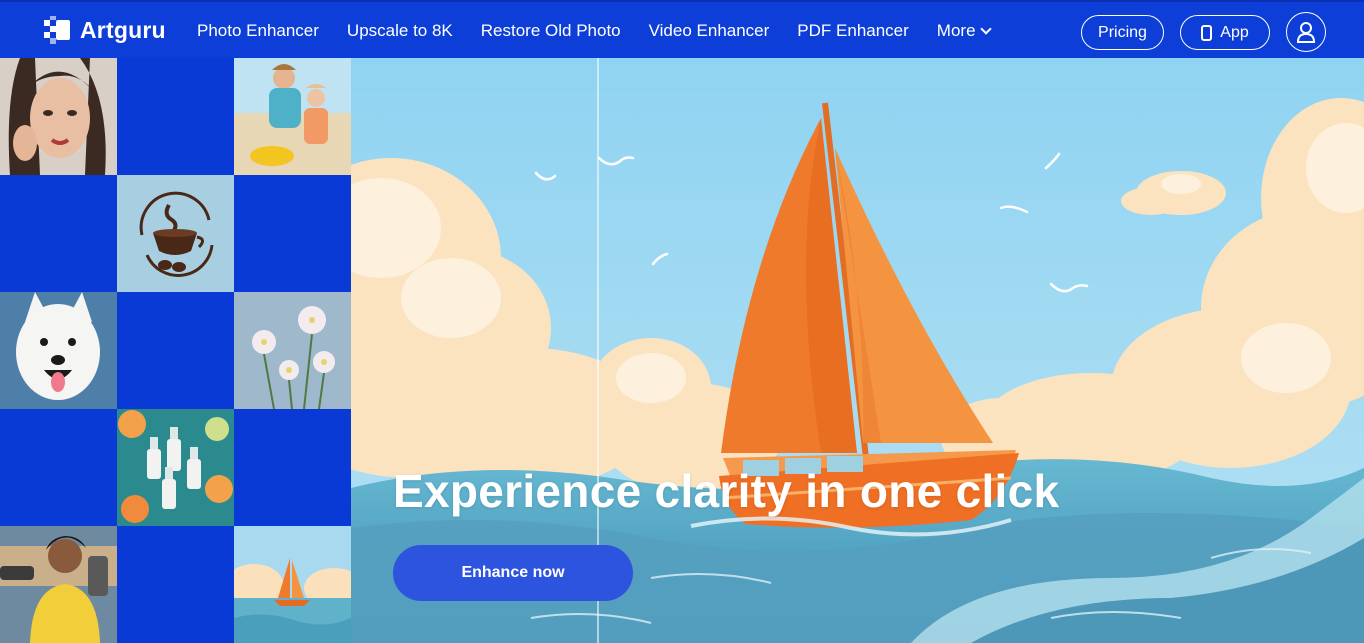 Image resolution: width=1364 pixels, height=643 pixels. Describe the element at coordinates (400, 31) in the screenshot. I see `nav-upscale-8k: Upscale to 8K` at that location.